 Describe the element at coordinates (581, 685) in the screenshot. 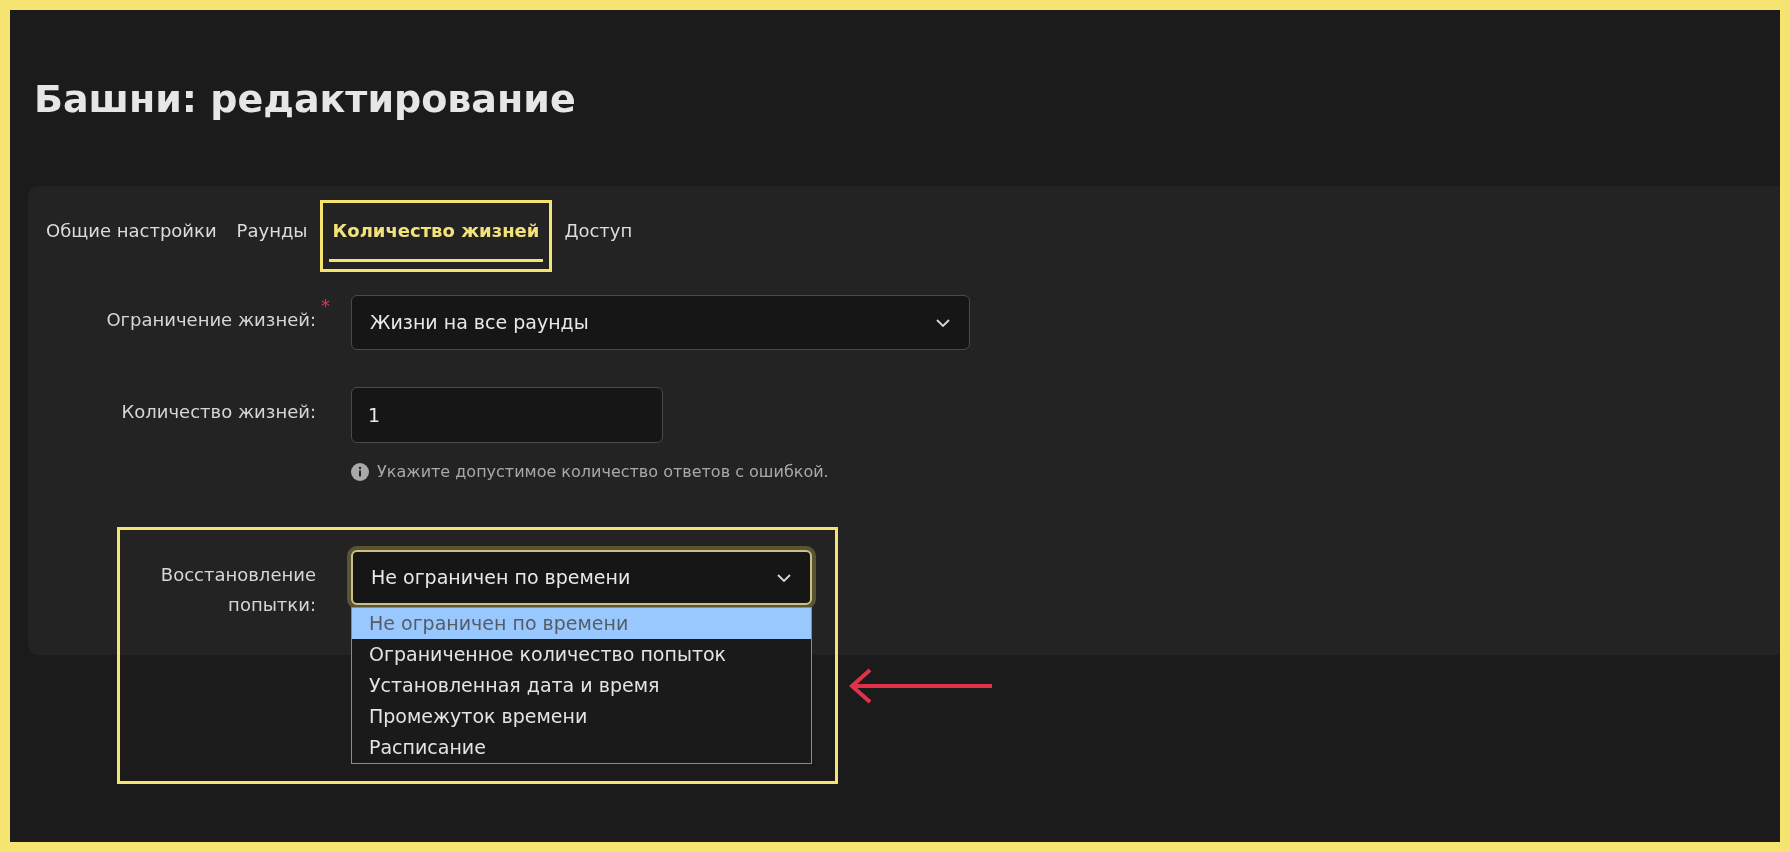

I see `dropdown-option: Установленная дата и время` at that location.